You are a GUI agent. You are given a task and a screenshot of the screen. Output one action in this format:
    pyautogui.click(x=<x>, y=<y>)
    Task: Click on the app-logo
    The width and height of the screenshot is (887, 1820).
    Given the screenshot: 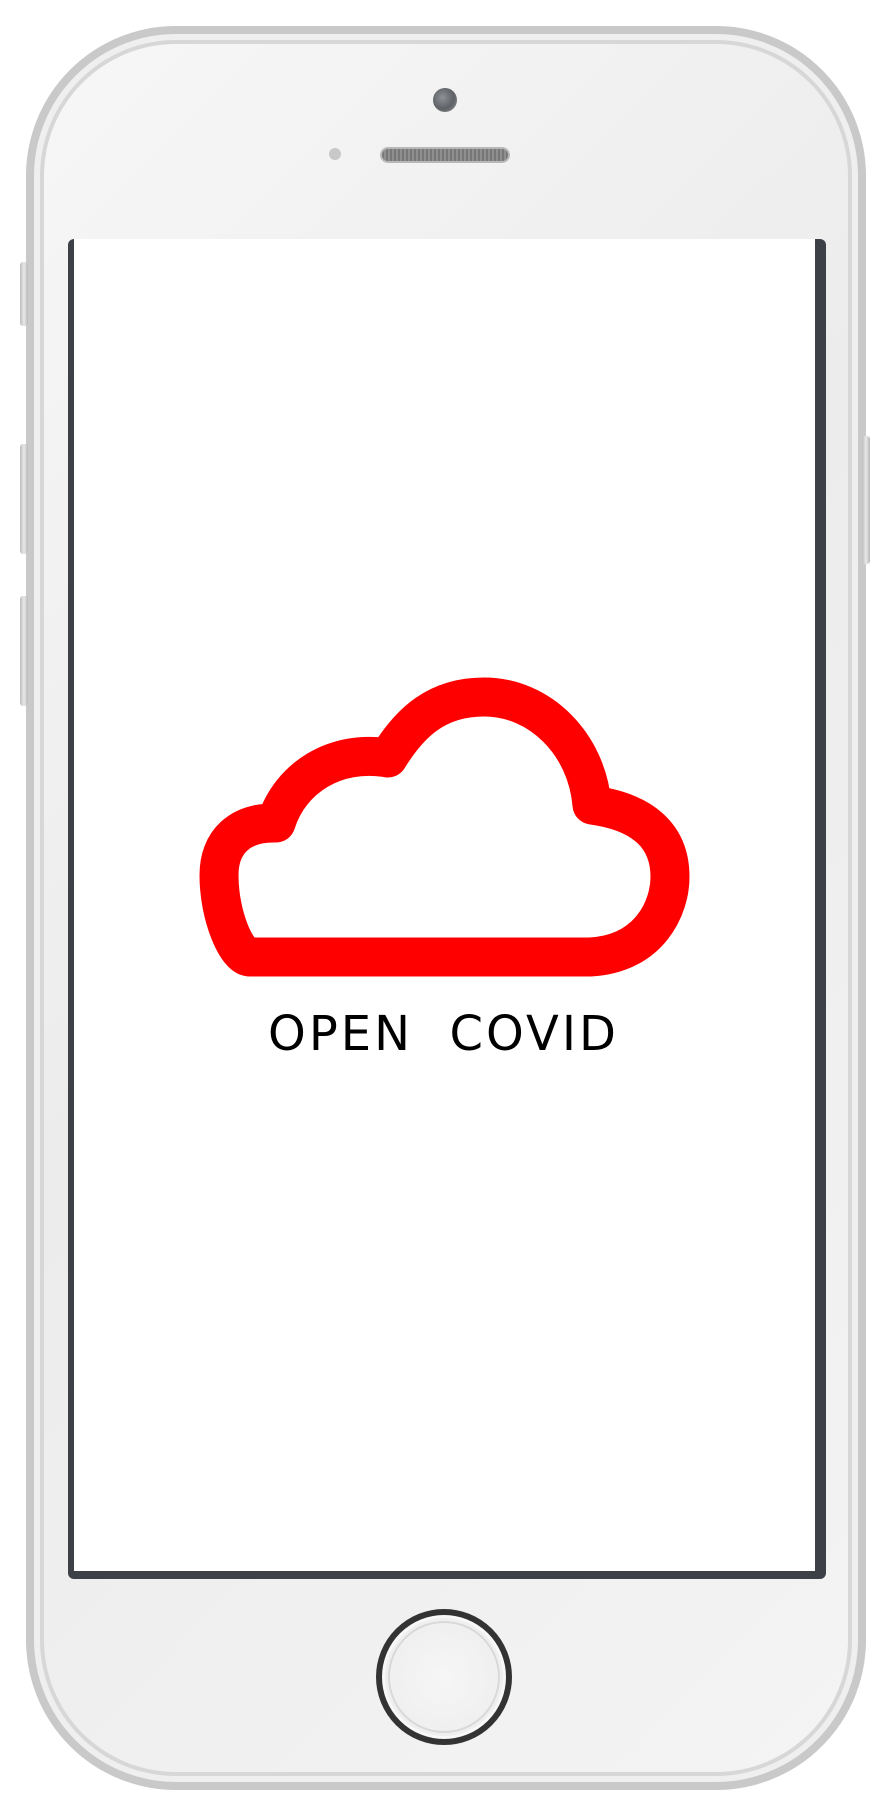 What is the action you would take?
    pyautogui.click(x=436, y=821)
    